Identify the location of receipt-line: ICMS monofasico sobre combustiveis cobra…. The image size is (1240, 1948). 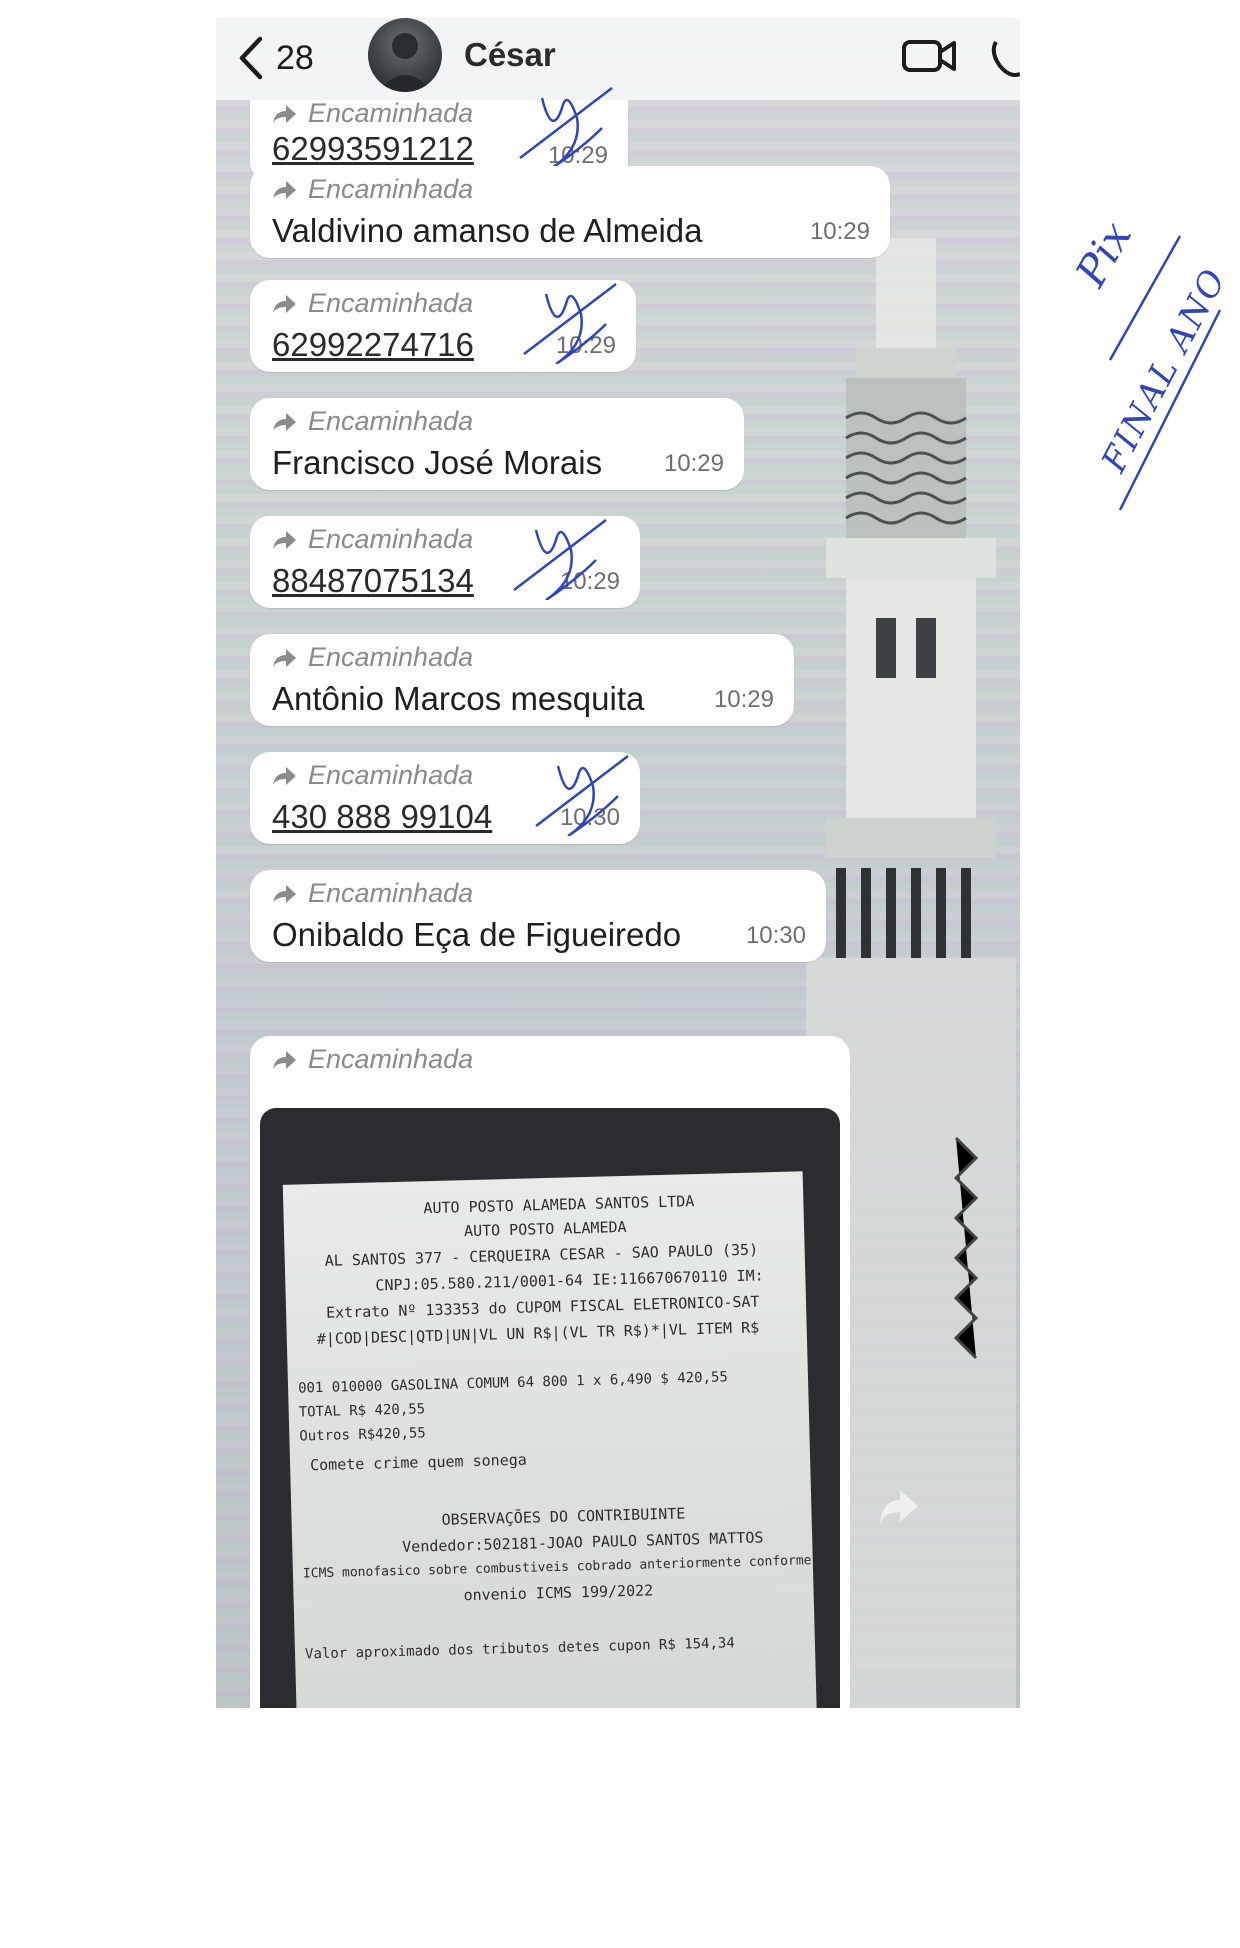
(565, 1567).